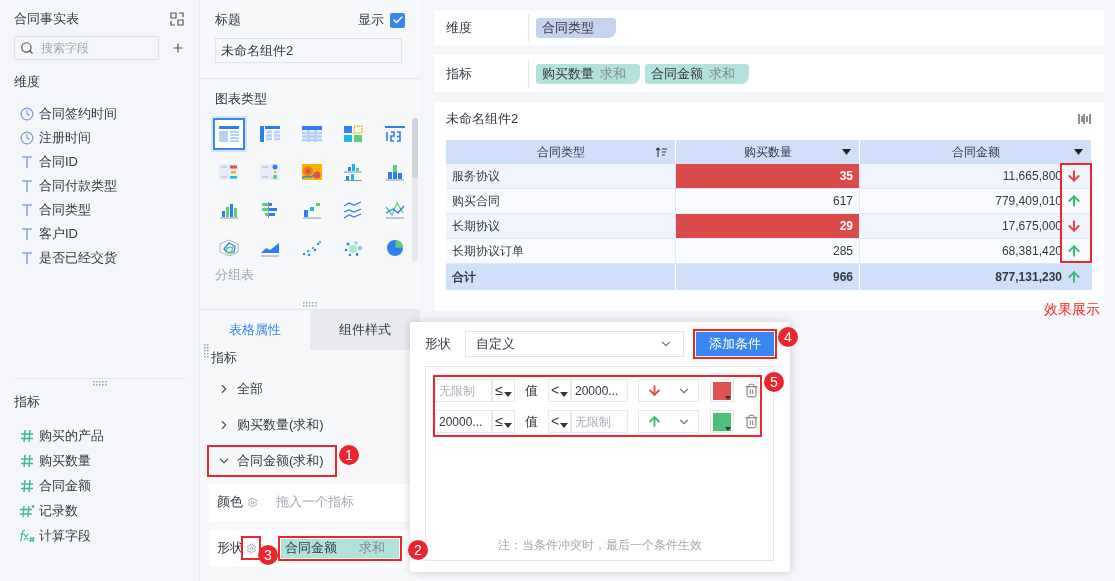  Describe the element at coordinates (463, 390) in the screenshot. I see `lower-bound-field: 无限制` at that location.